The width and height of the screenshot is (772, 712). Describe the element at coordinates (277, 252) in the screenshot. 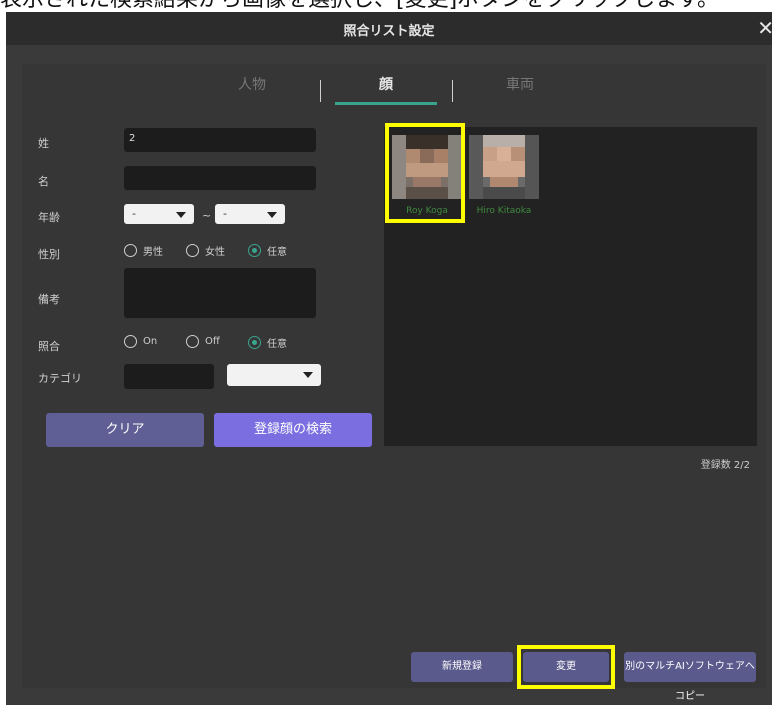

I see `gender-option-label: 任意` at that location.